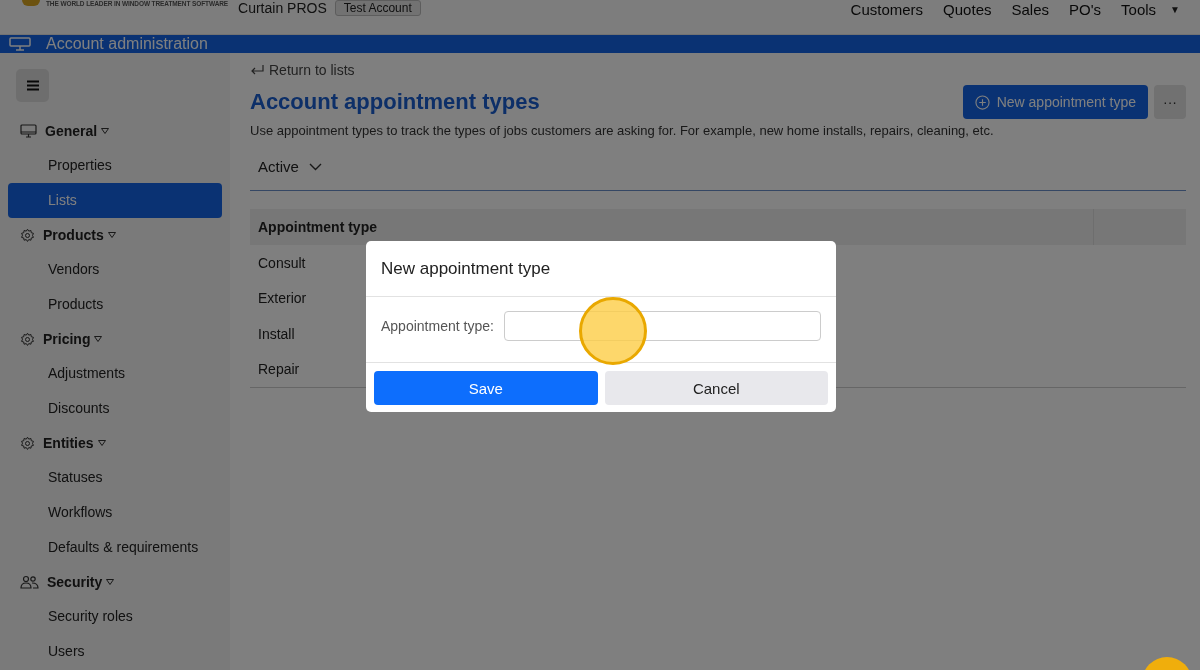  What do you see at coordinates (887, 9) in the screenshot?
I see `nav-link: Customers` at bounding box center [887, 9].